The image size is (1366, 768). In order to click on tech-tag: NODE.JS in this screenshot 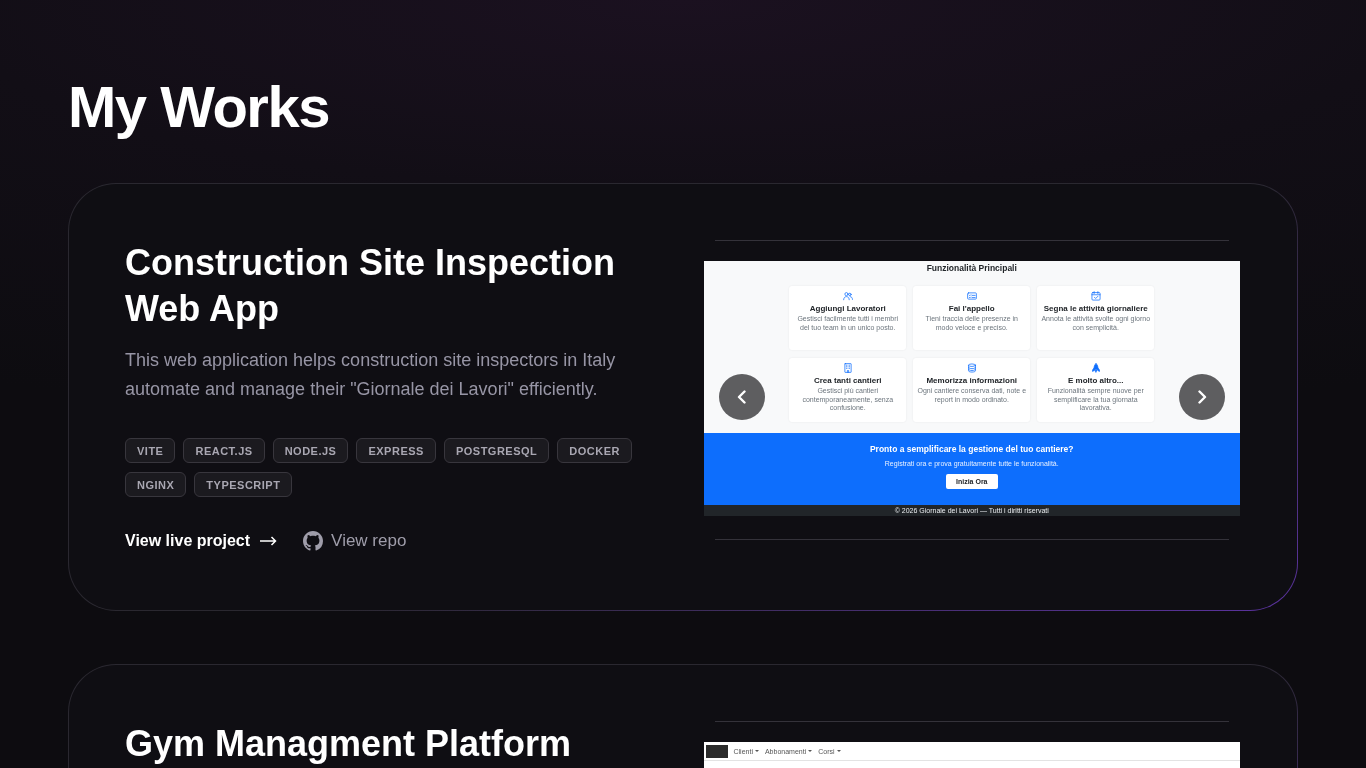, I will do `click(310, 450)`.